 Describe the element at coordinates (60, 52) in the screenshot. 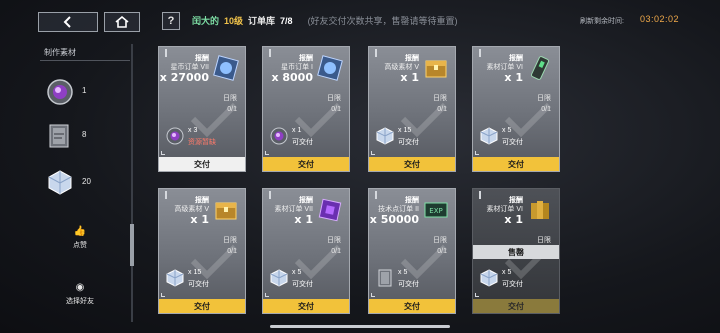

I see `materials-section-label: 制作素材` at that location.